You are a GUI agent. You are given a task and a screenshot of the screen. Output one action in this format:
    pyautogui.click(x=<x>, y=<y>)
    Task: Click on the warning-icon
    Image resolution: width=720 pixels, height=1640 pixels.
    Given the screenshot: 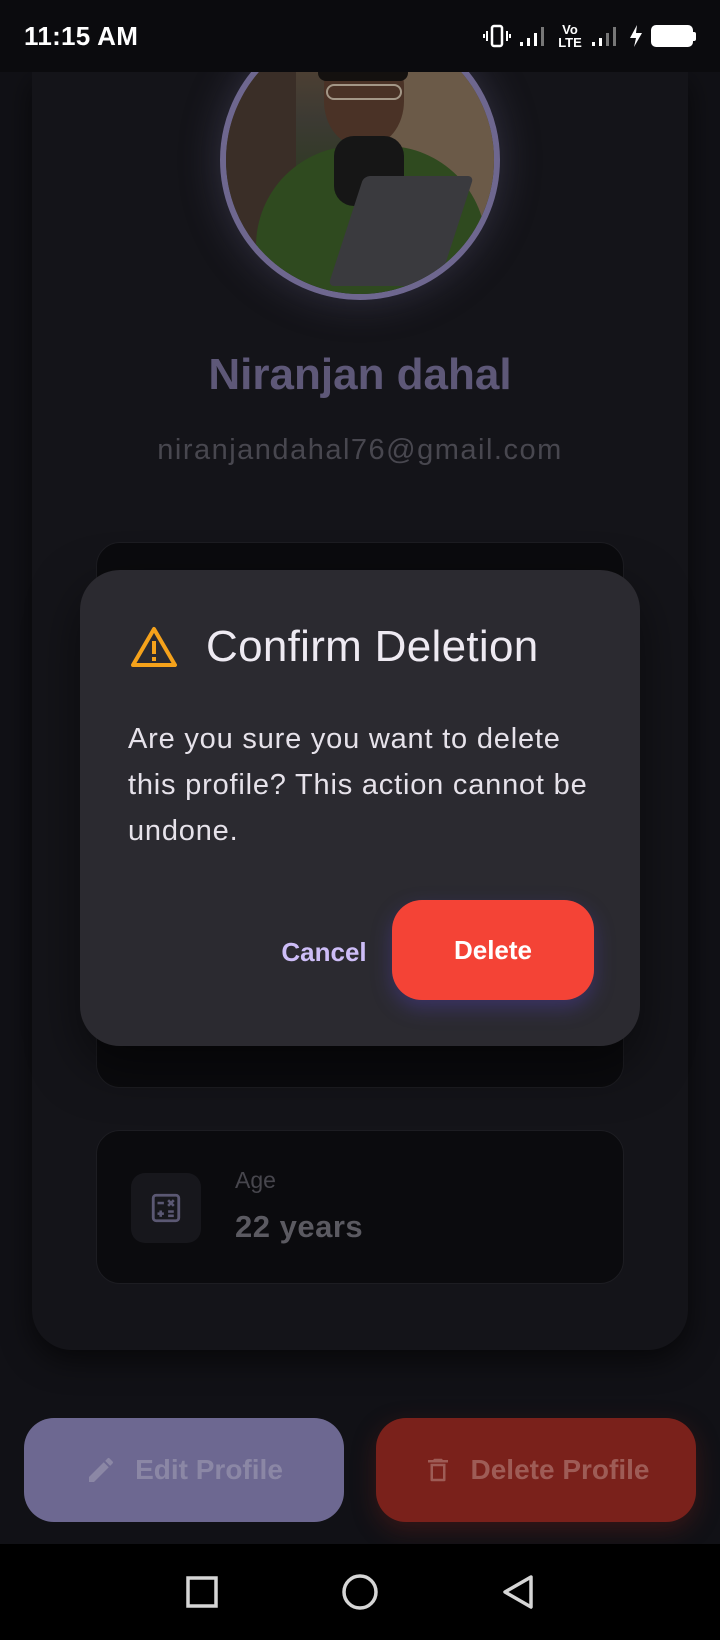 What is the action you would take?
    pyautogui.click(x=154, y=647)
    